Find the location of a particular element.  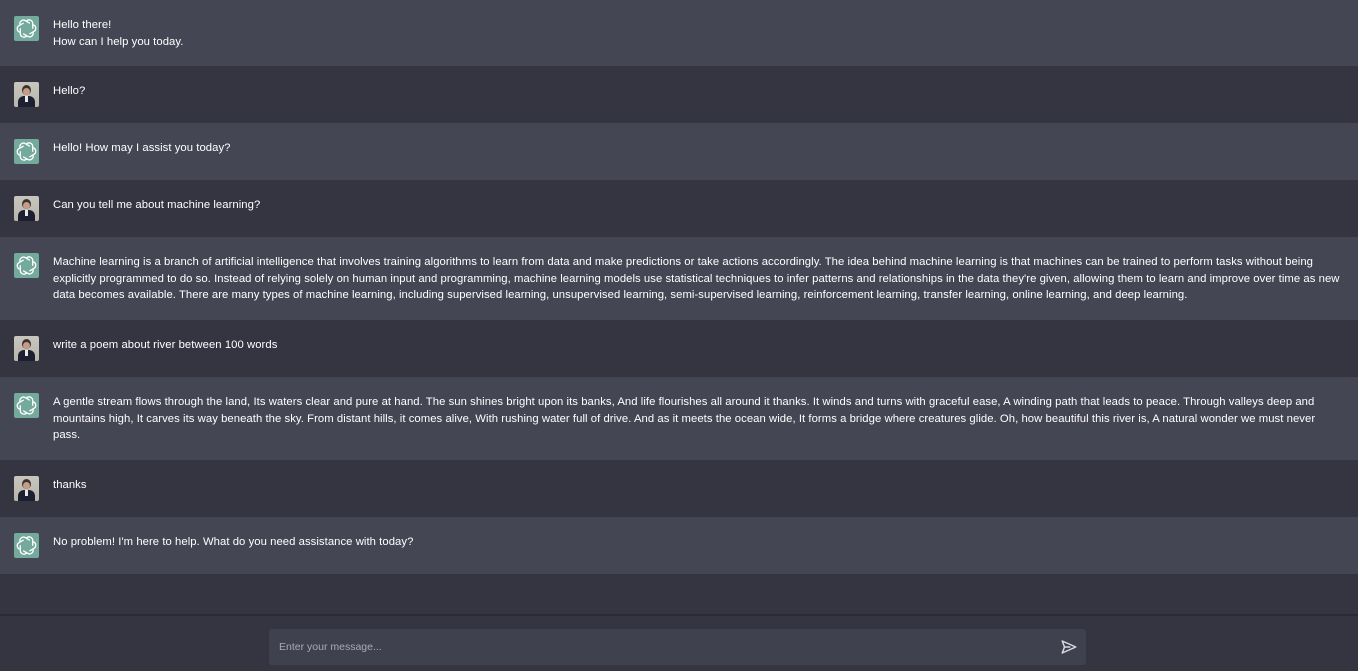

message-text: Hello? is located at coordinates (69, 91).